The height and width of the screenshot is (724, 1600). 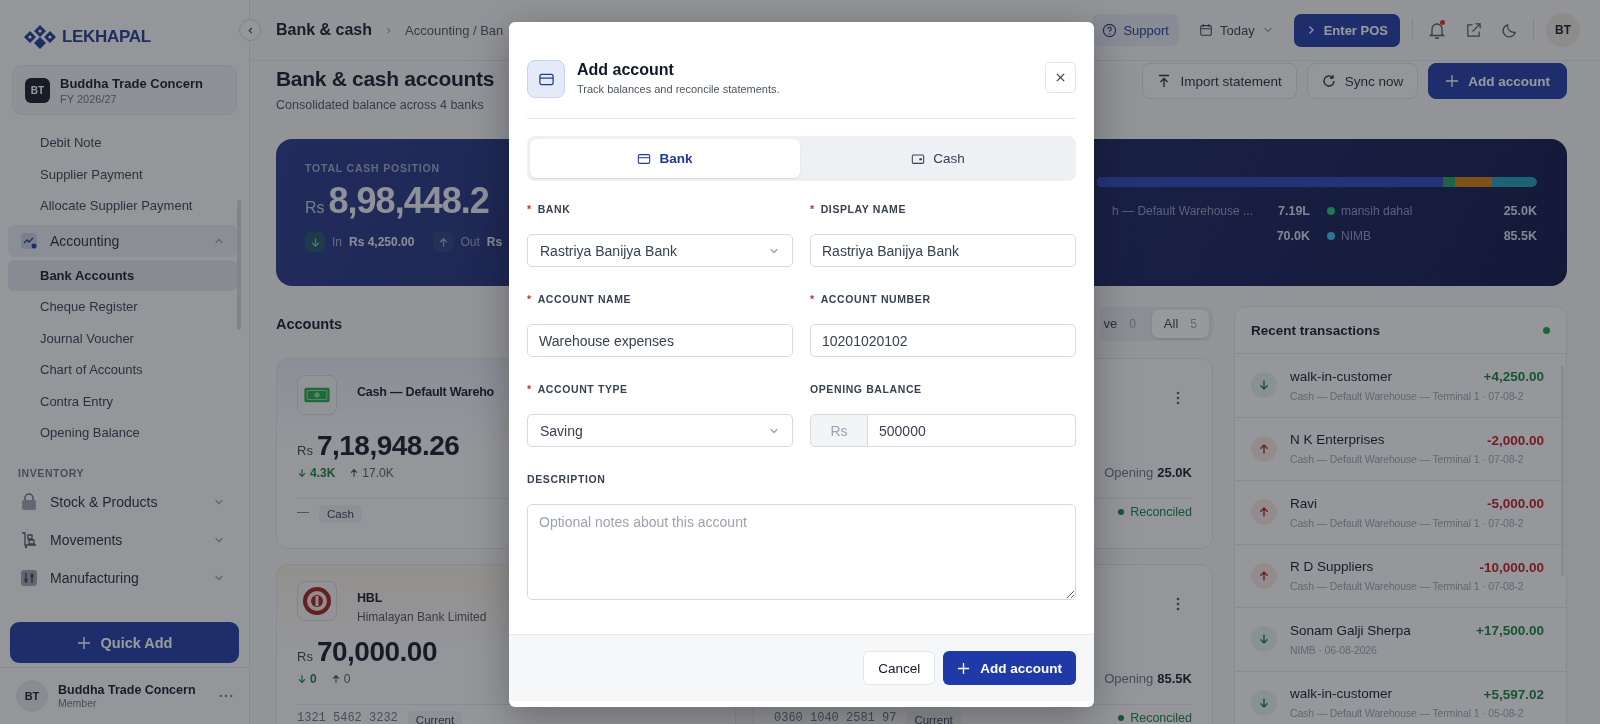 What do you see at coordinates (250, 30) in the screenshot?
I see `chevron-left-icon` at bounding box center [250, 30].